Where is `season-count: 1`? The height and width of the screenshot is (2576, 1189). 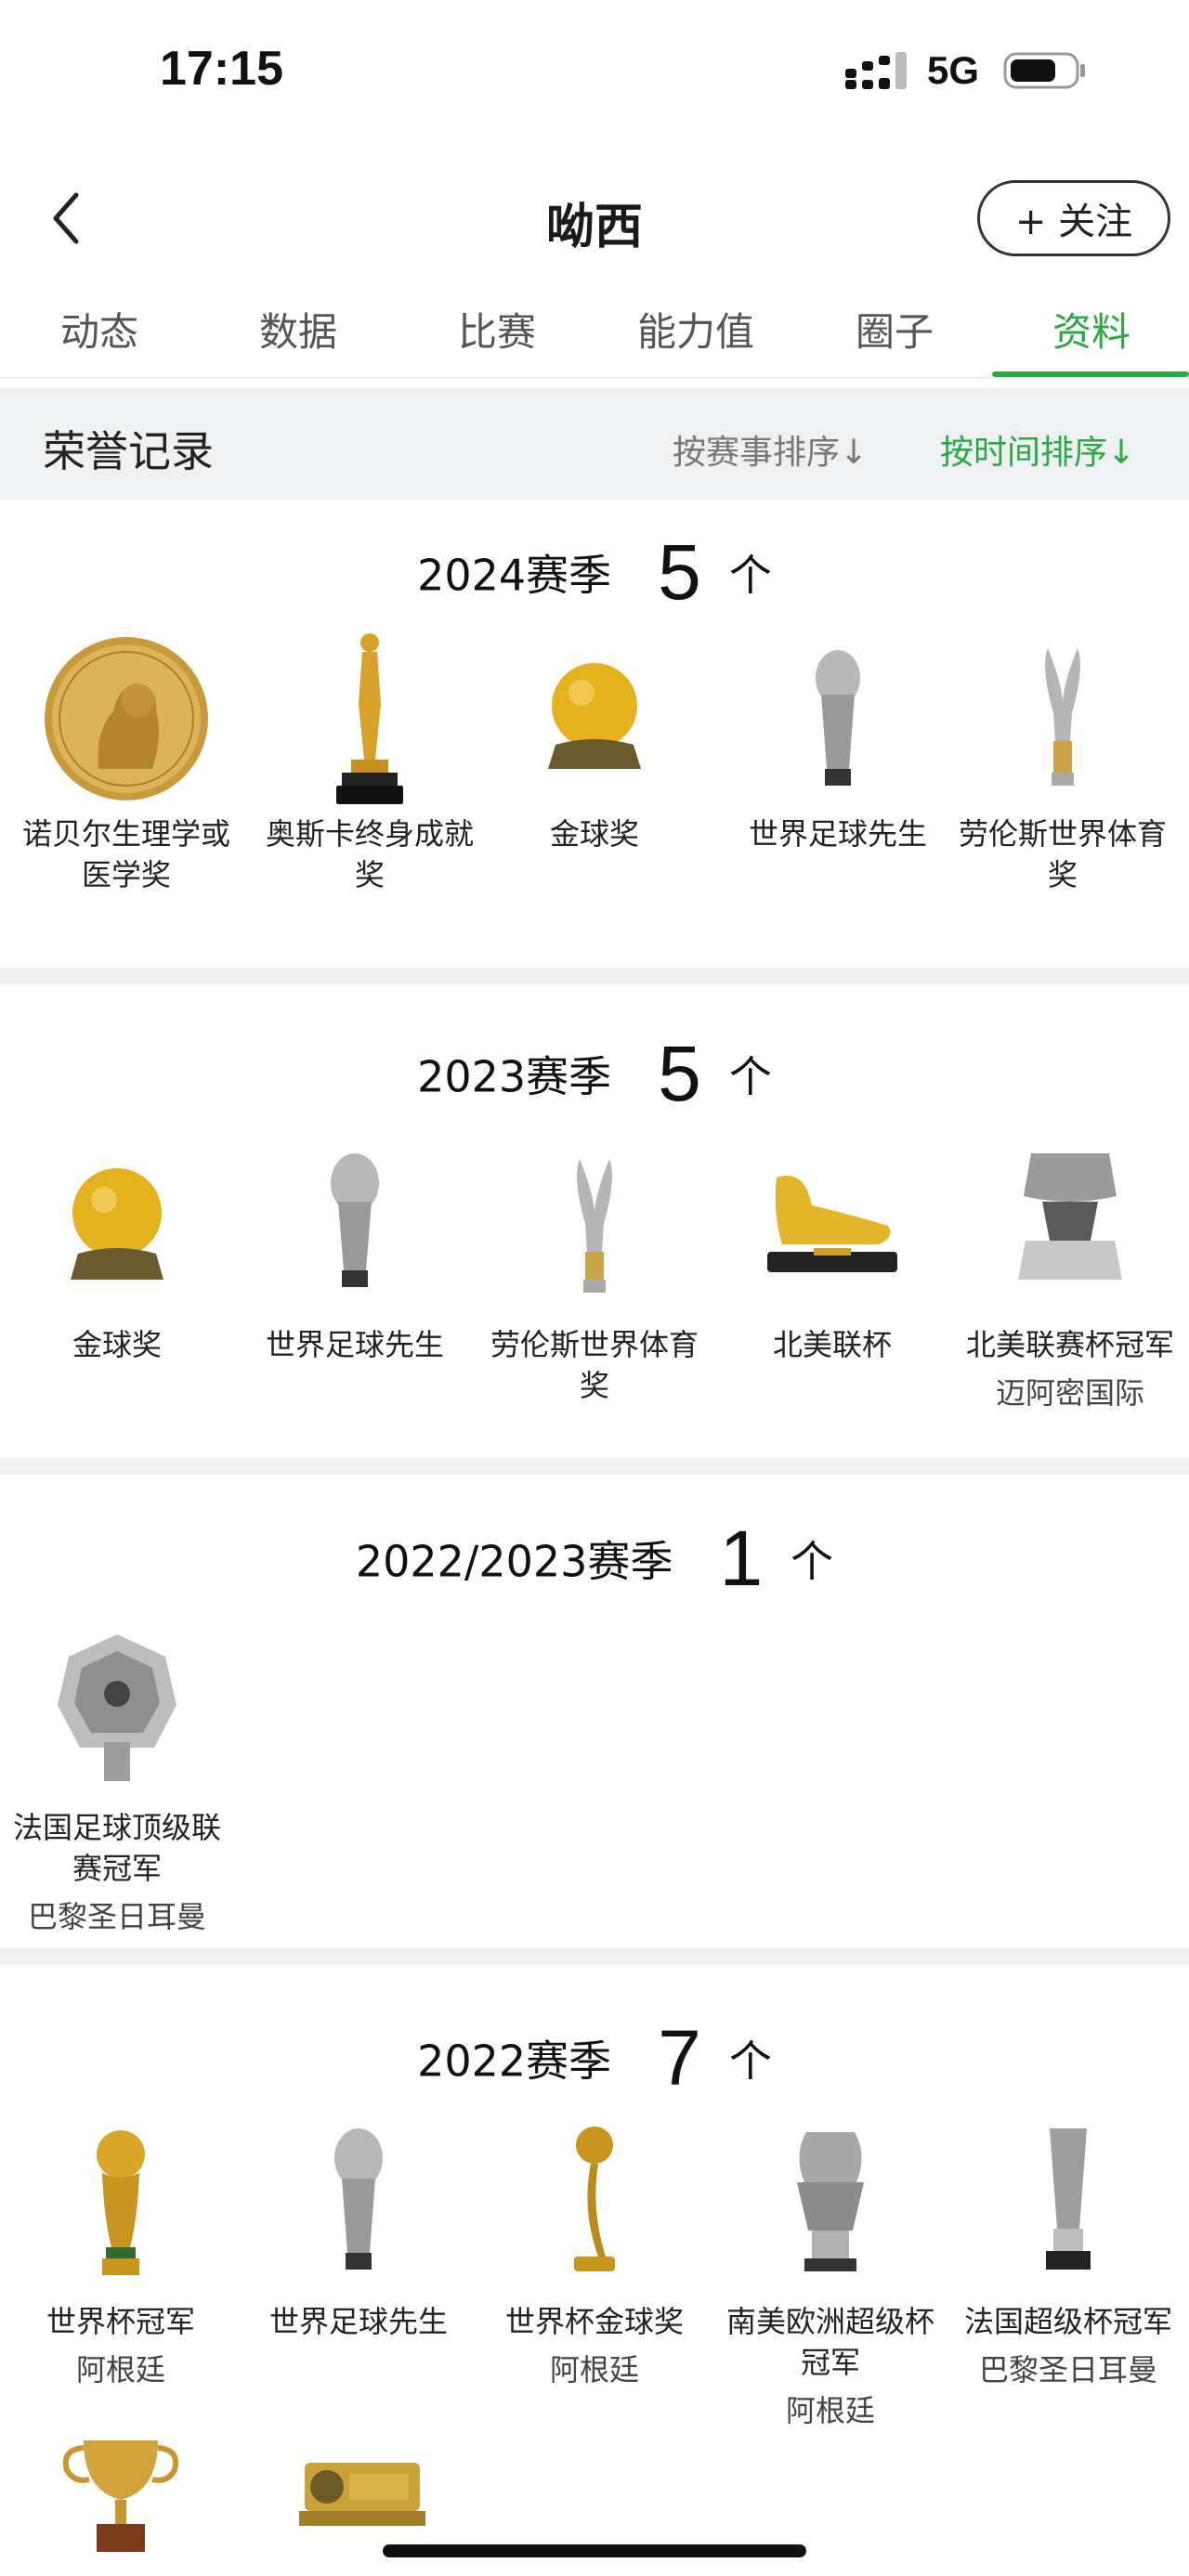 season-count: 1 is located at coordinates (741, 1558).